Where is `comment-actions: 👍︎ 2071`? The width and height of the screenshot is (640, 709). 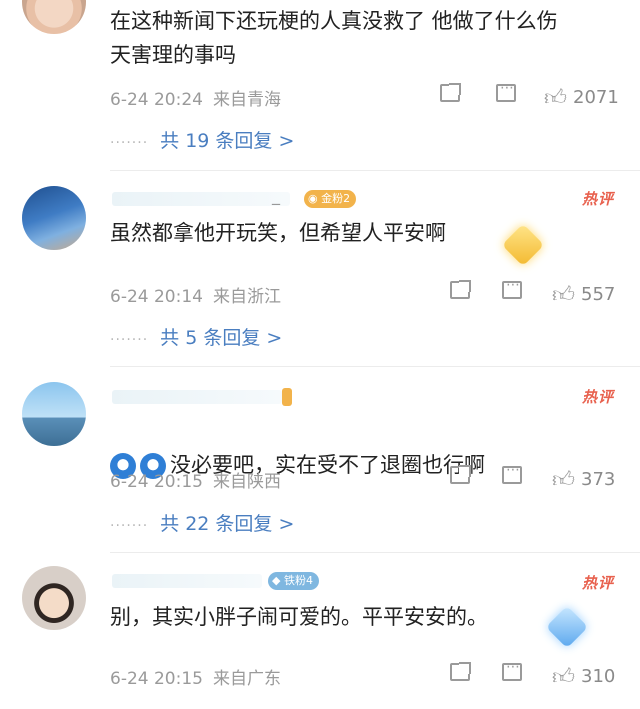
comment-actions: 👍︎ 2071 is located at coordinates (535, 95).